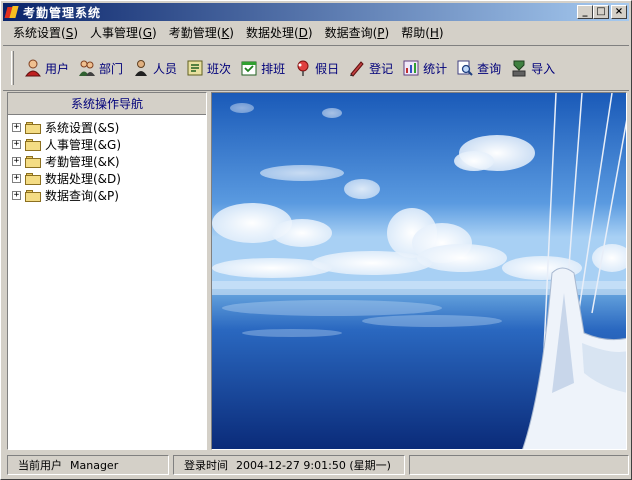 The image size is (632, 480). What do you see at coordinates (262, 68) in the screenshot?
I see `toolbar-schedule-button: 排班` at bounding box center [262, 68].